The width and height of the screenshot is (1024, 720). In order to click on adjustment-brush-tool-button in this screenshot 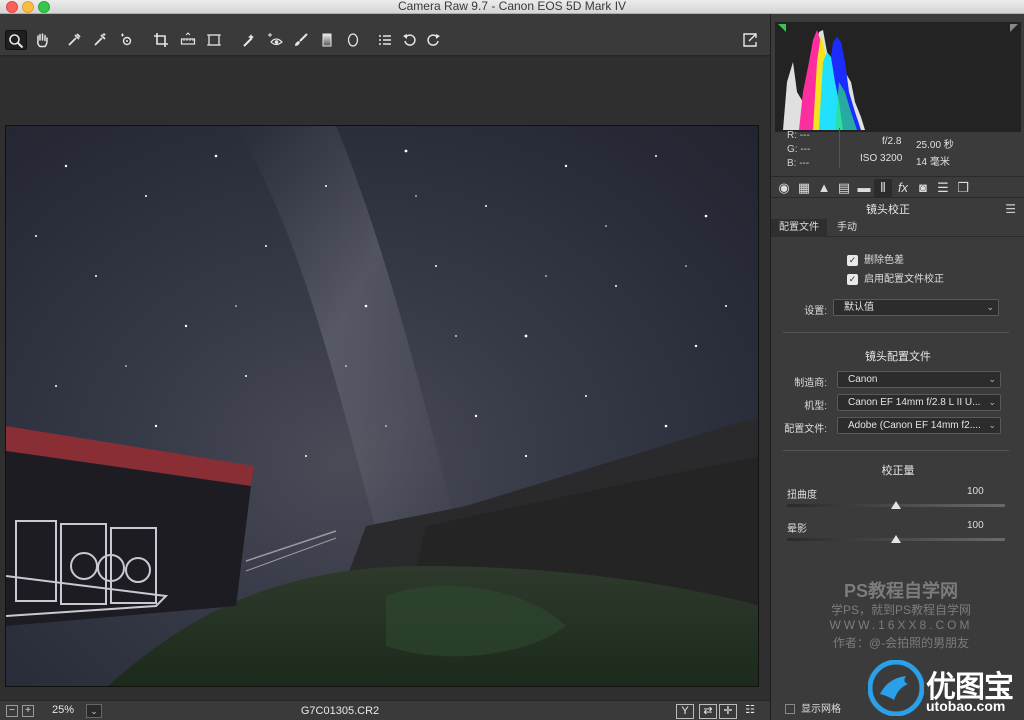, I will do `click(301, 40)`.